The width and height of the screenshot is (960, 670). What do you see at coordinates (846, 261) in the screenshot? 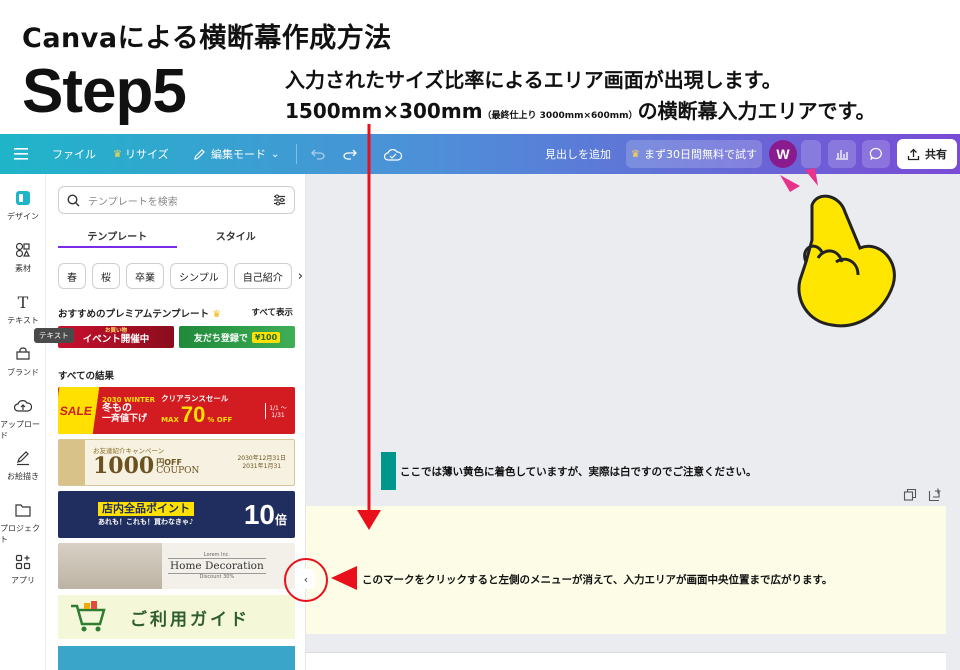
I see `pointing-hand-icon` at bounding box center [846, 261].